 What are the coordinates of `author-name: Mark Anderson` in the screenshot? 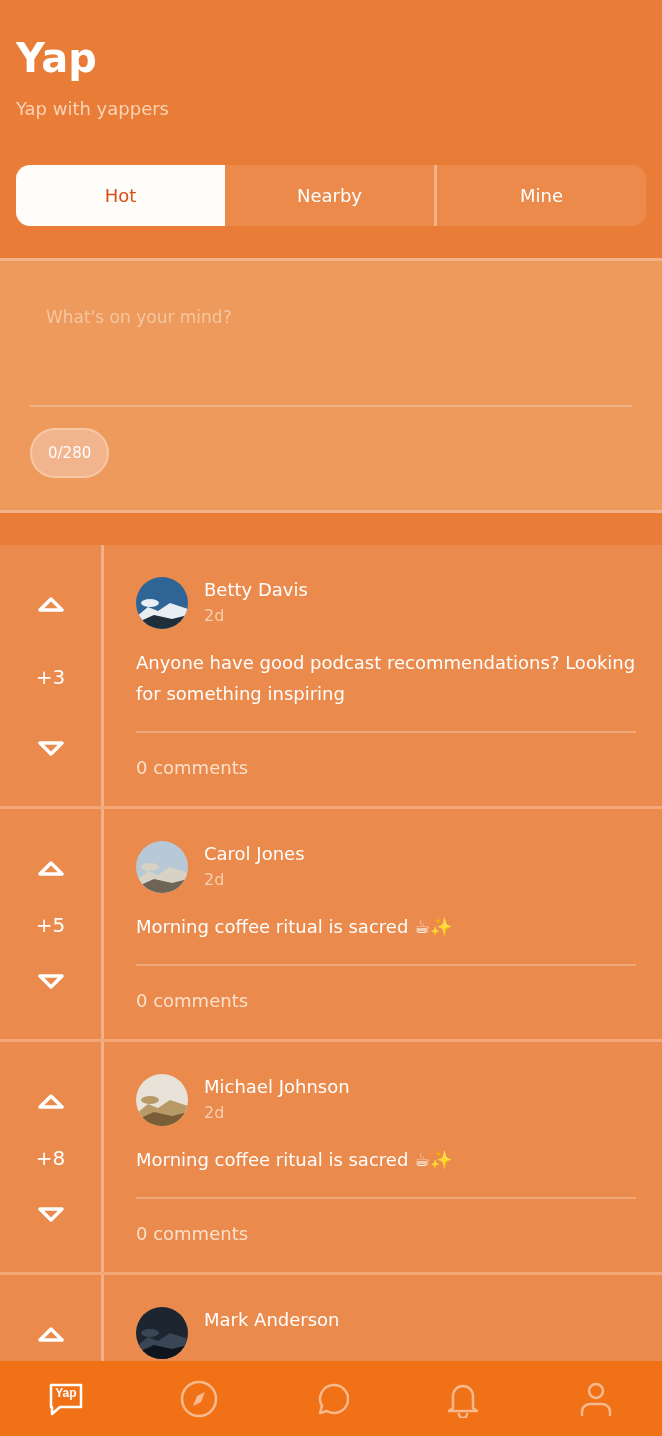 It's located at (272, 1319).